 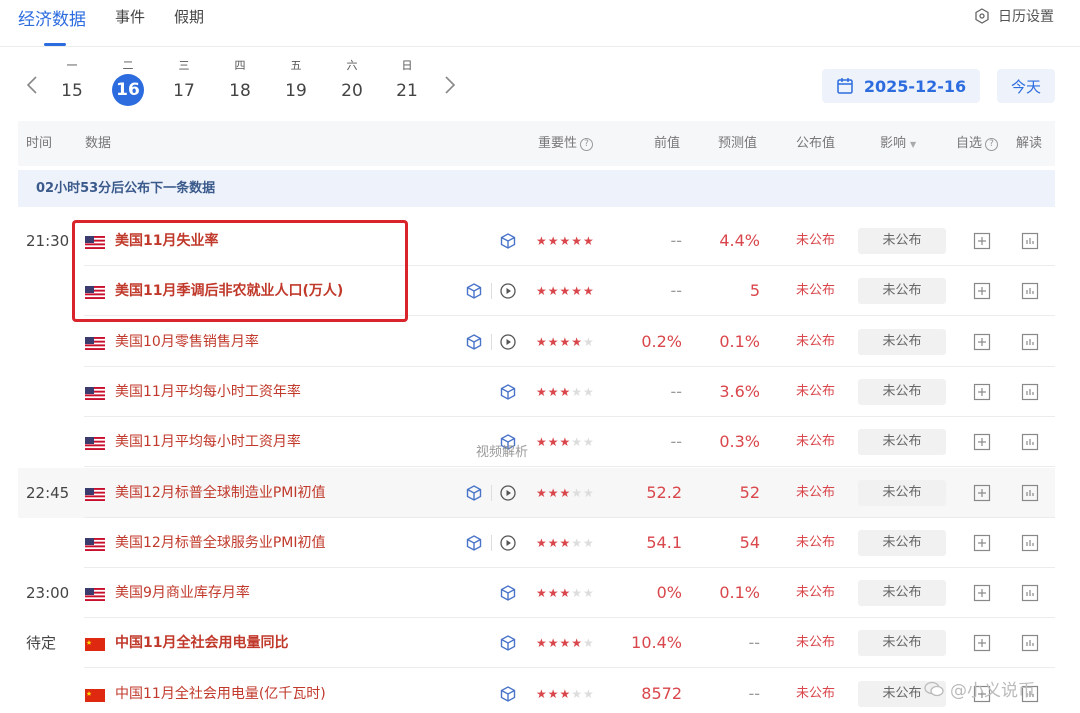 I want to click on weekday-label: 一, so click(x=72, y=65).